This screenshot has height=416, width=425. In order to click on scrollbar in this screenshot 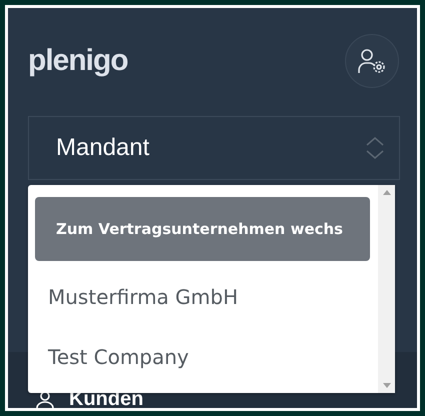, I will do `click(386, 289)`.